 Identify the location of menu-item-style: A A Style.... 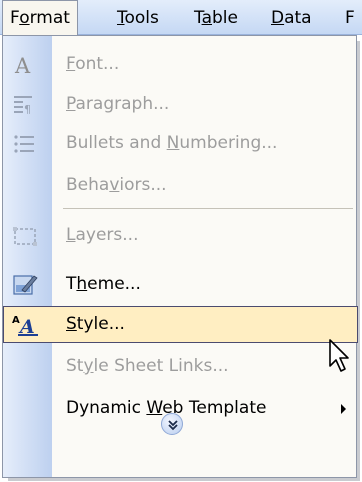
(180, 324).